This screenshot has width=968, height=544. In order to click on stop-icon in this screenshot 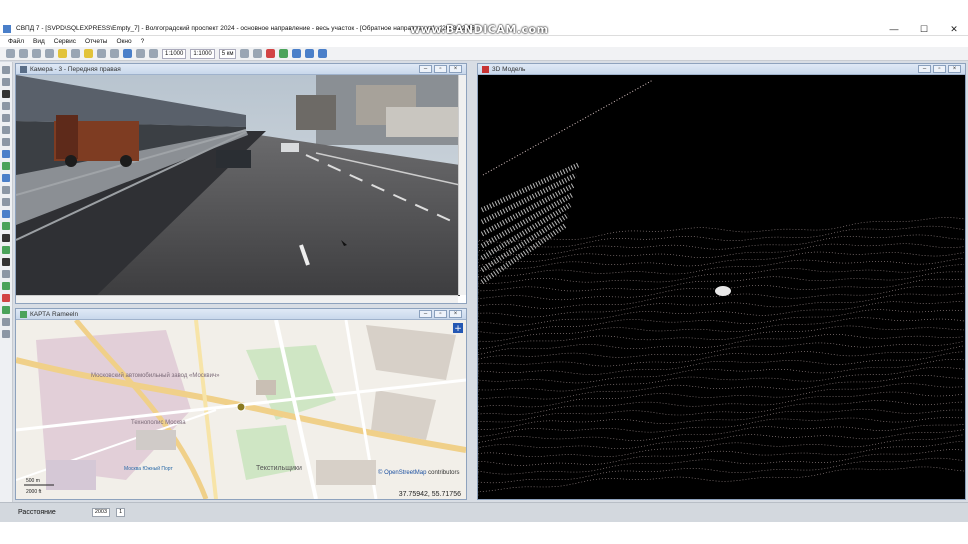, I will do `click(6, 70)`.